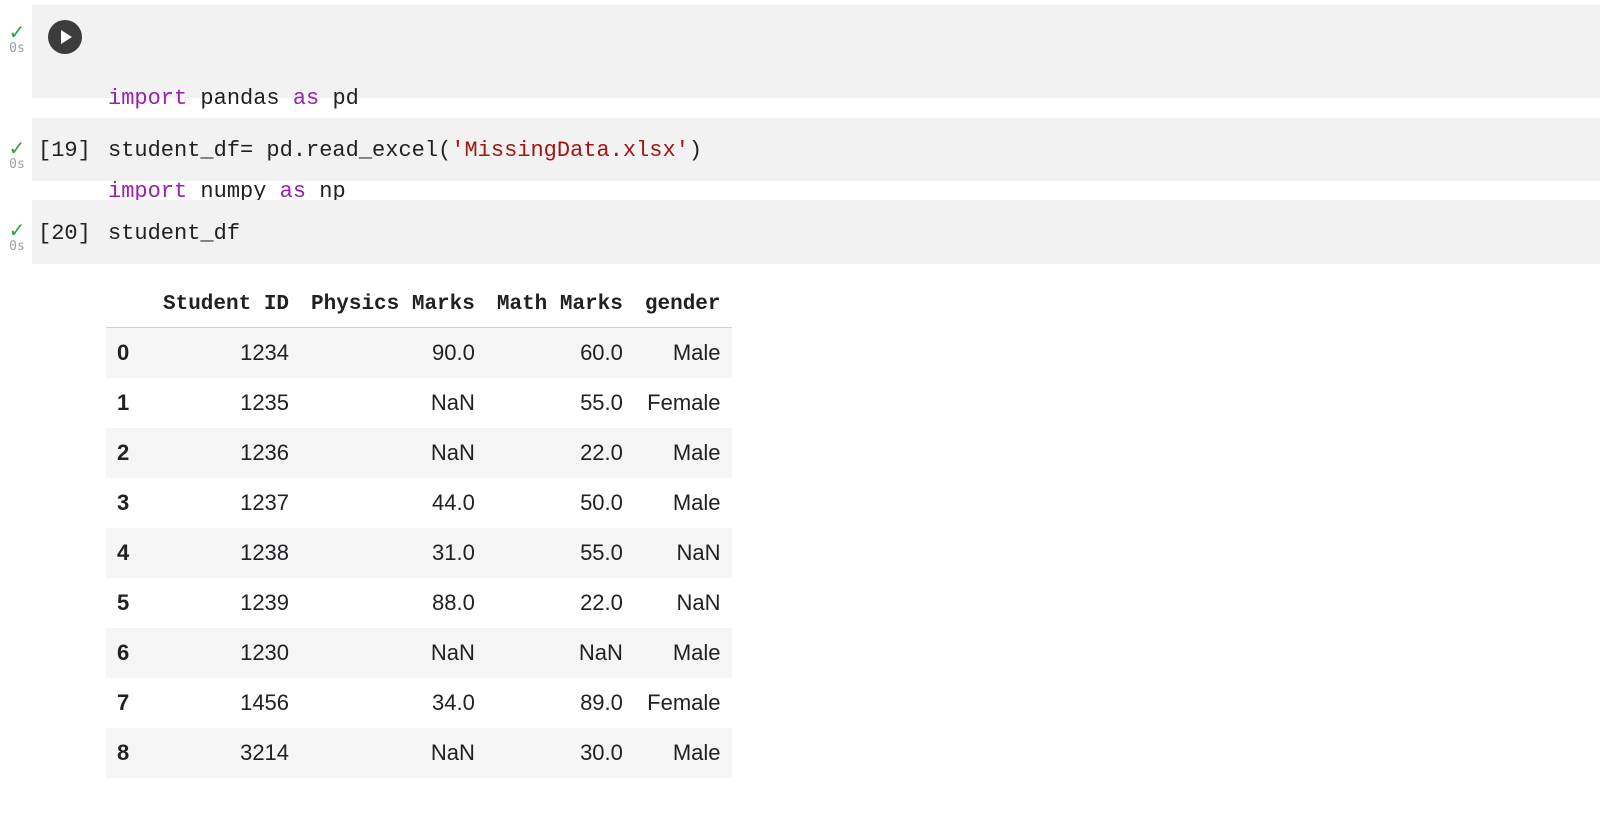 Image resolution: width=1600 pixels, height=828 pixels. What do you see at coordinates (816, 232) in the screenshot?
I see `code-editor` at bounding box center [816, 232].